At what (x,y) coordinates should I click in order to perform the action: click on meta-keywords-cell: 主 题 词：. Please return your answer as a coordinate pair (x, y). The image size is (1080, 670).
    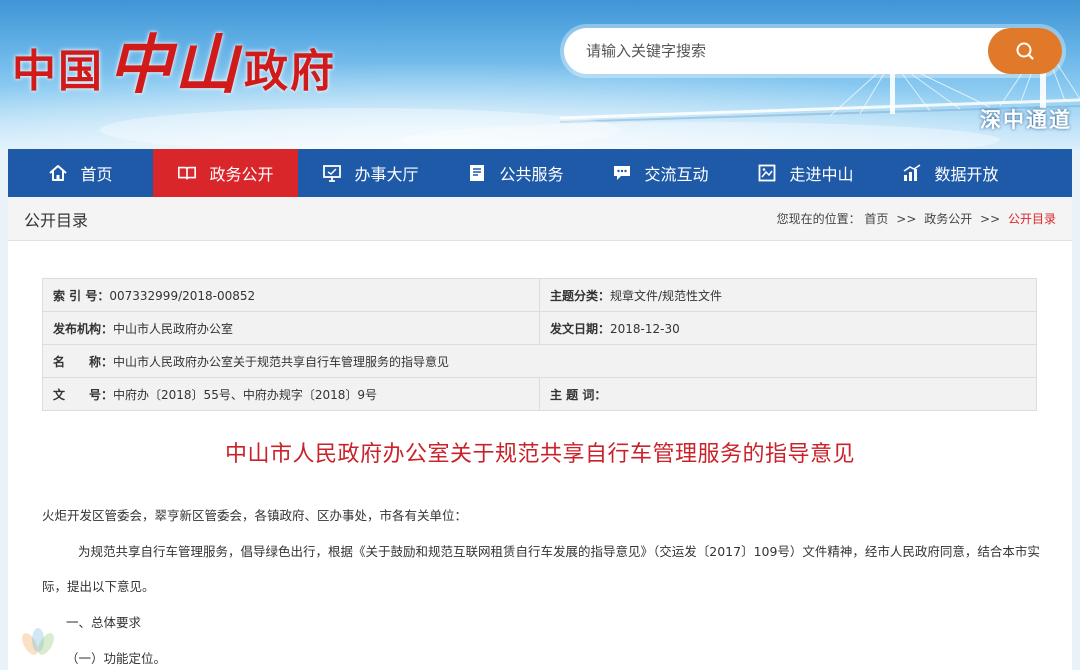
    Looking at the image, I should click on (788, 394).